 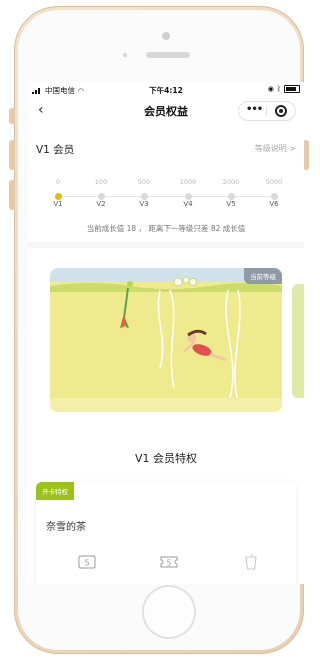 What do you see at coordinates (101, 182) in the screenshot?
I see `level-threshold: 100` at bounding box center [101, 182].